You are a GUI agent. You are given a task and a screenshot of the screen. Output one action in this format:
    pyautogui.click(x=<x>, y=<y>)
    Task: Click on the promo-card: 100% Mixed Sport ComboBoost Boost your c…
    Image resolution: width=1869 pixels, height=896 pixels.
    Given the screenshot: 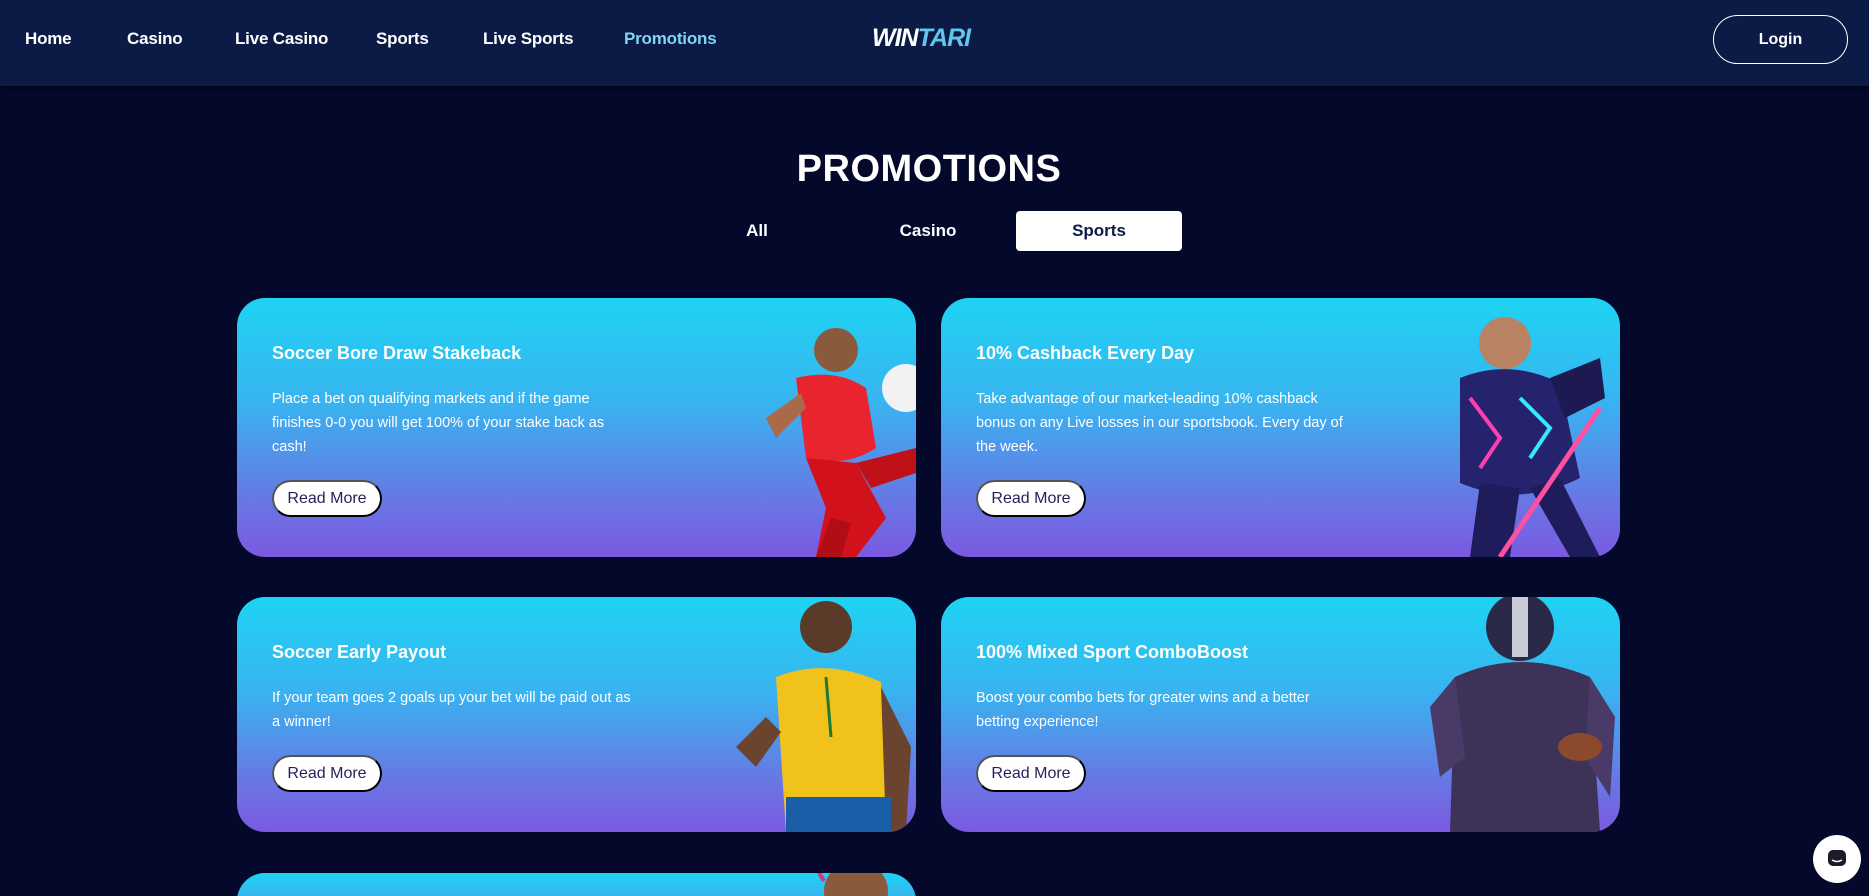 What is the action you would take?
    pyautogui.click(x=1280, y=714)
    